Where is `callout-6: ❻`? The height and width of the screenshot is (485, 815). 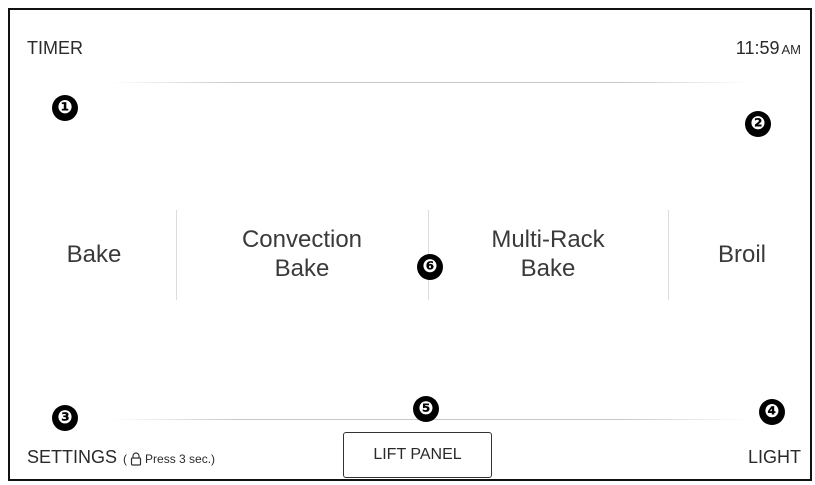 callout-6: ❻ is located at coordinates (430, 267).